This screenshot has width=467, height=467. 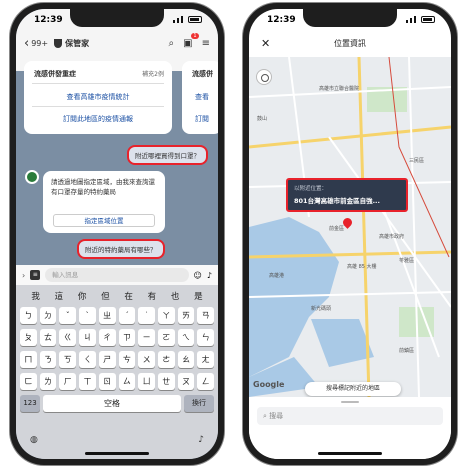 What do you see at coordinates (107, 359) in the screenshot?
I see `keyboard-key: ㄕ` at bounding box center [107, 359].